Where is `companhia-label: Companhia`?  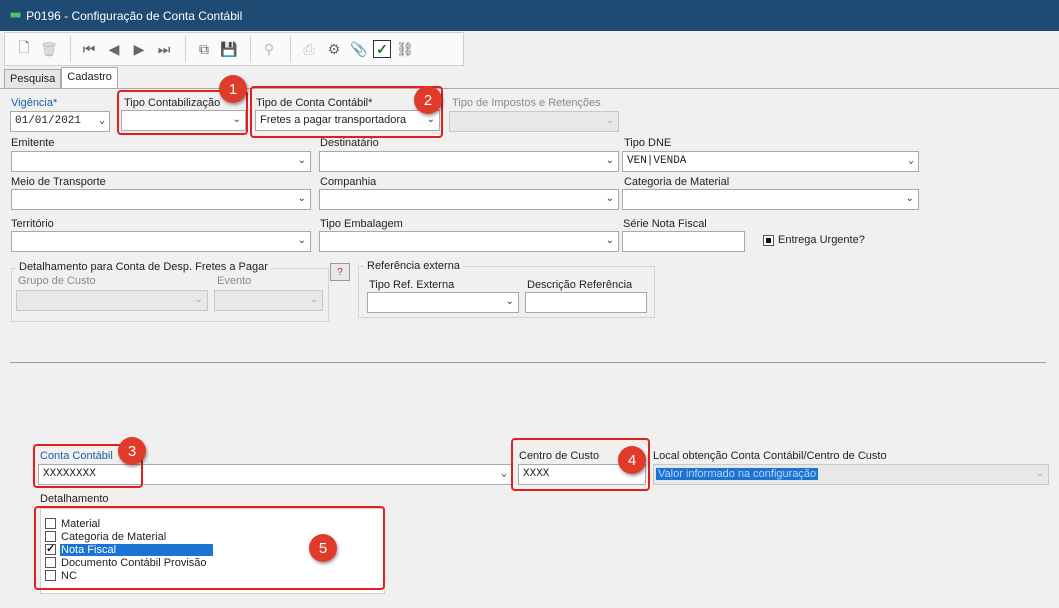
companhia-label: Companhia is located at coordinates (348, 182).